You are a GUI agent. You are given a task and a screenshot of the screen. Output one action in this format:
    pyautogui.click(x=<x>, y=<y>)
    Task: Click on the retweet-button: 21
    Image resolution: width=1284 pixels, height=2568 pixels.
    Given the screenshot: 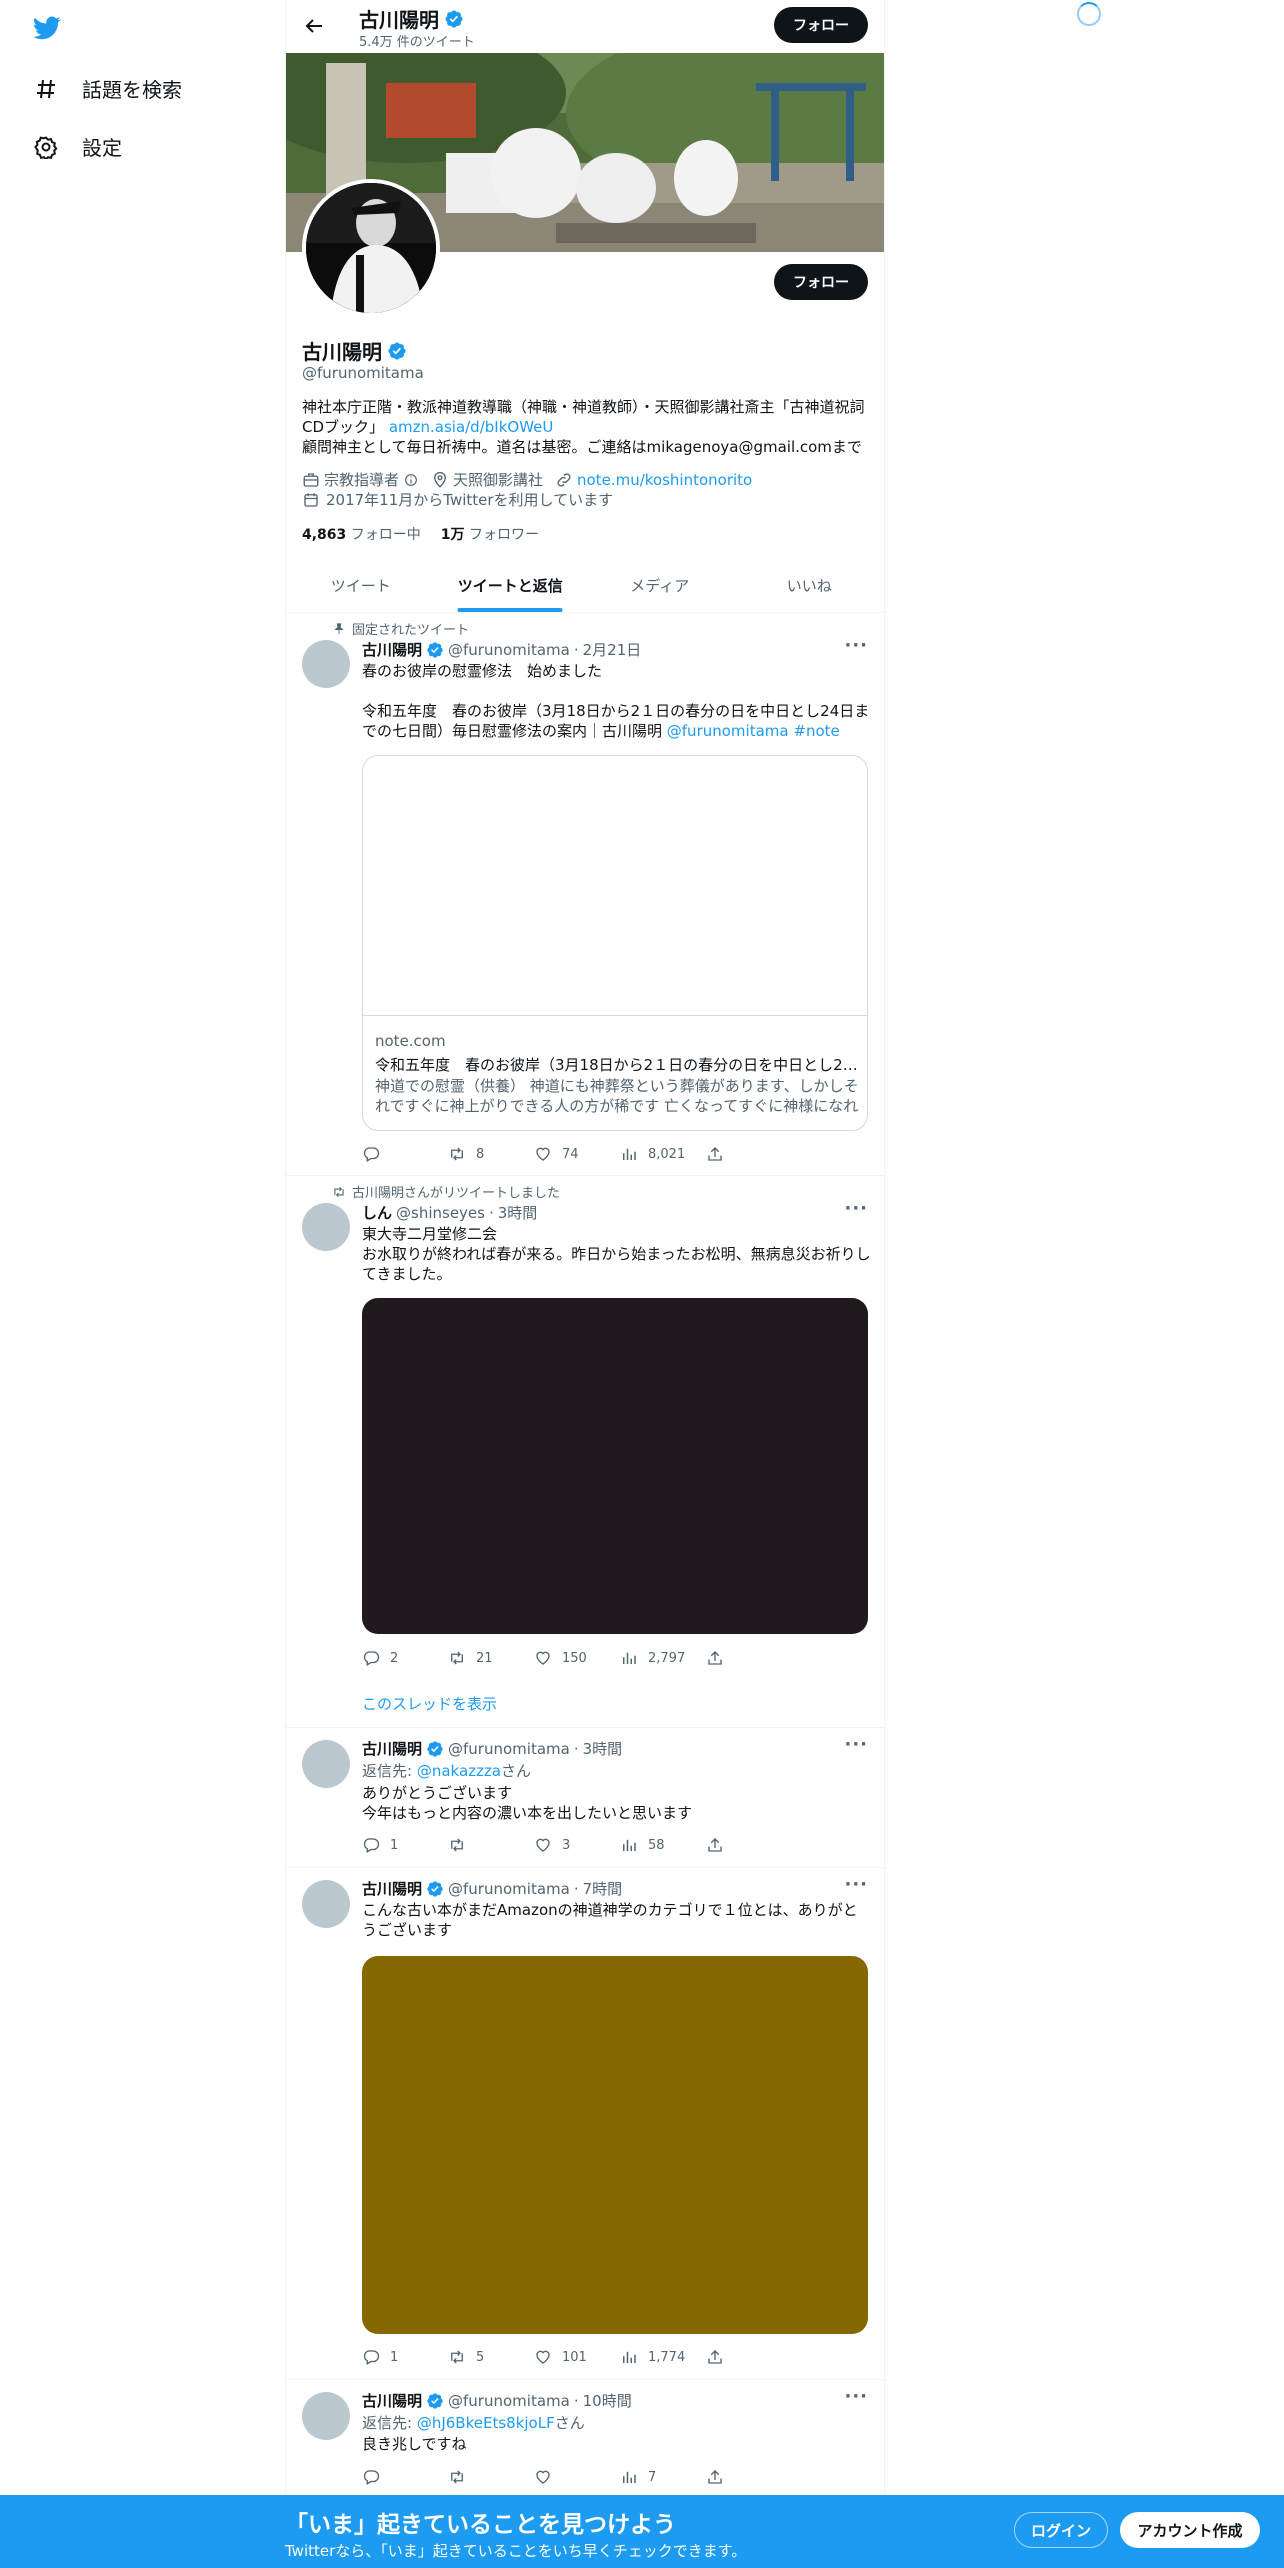 What is the action you would take?
    pyautogui.click(x=491, y=1658)
    